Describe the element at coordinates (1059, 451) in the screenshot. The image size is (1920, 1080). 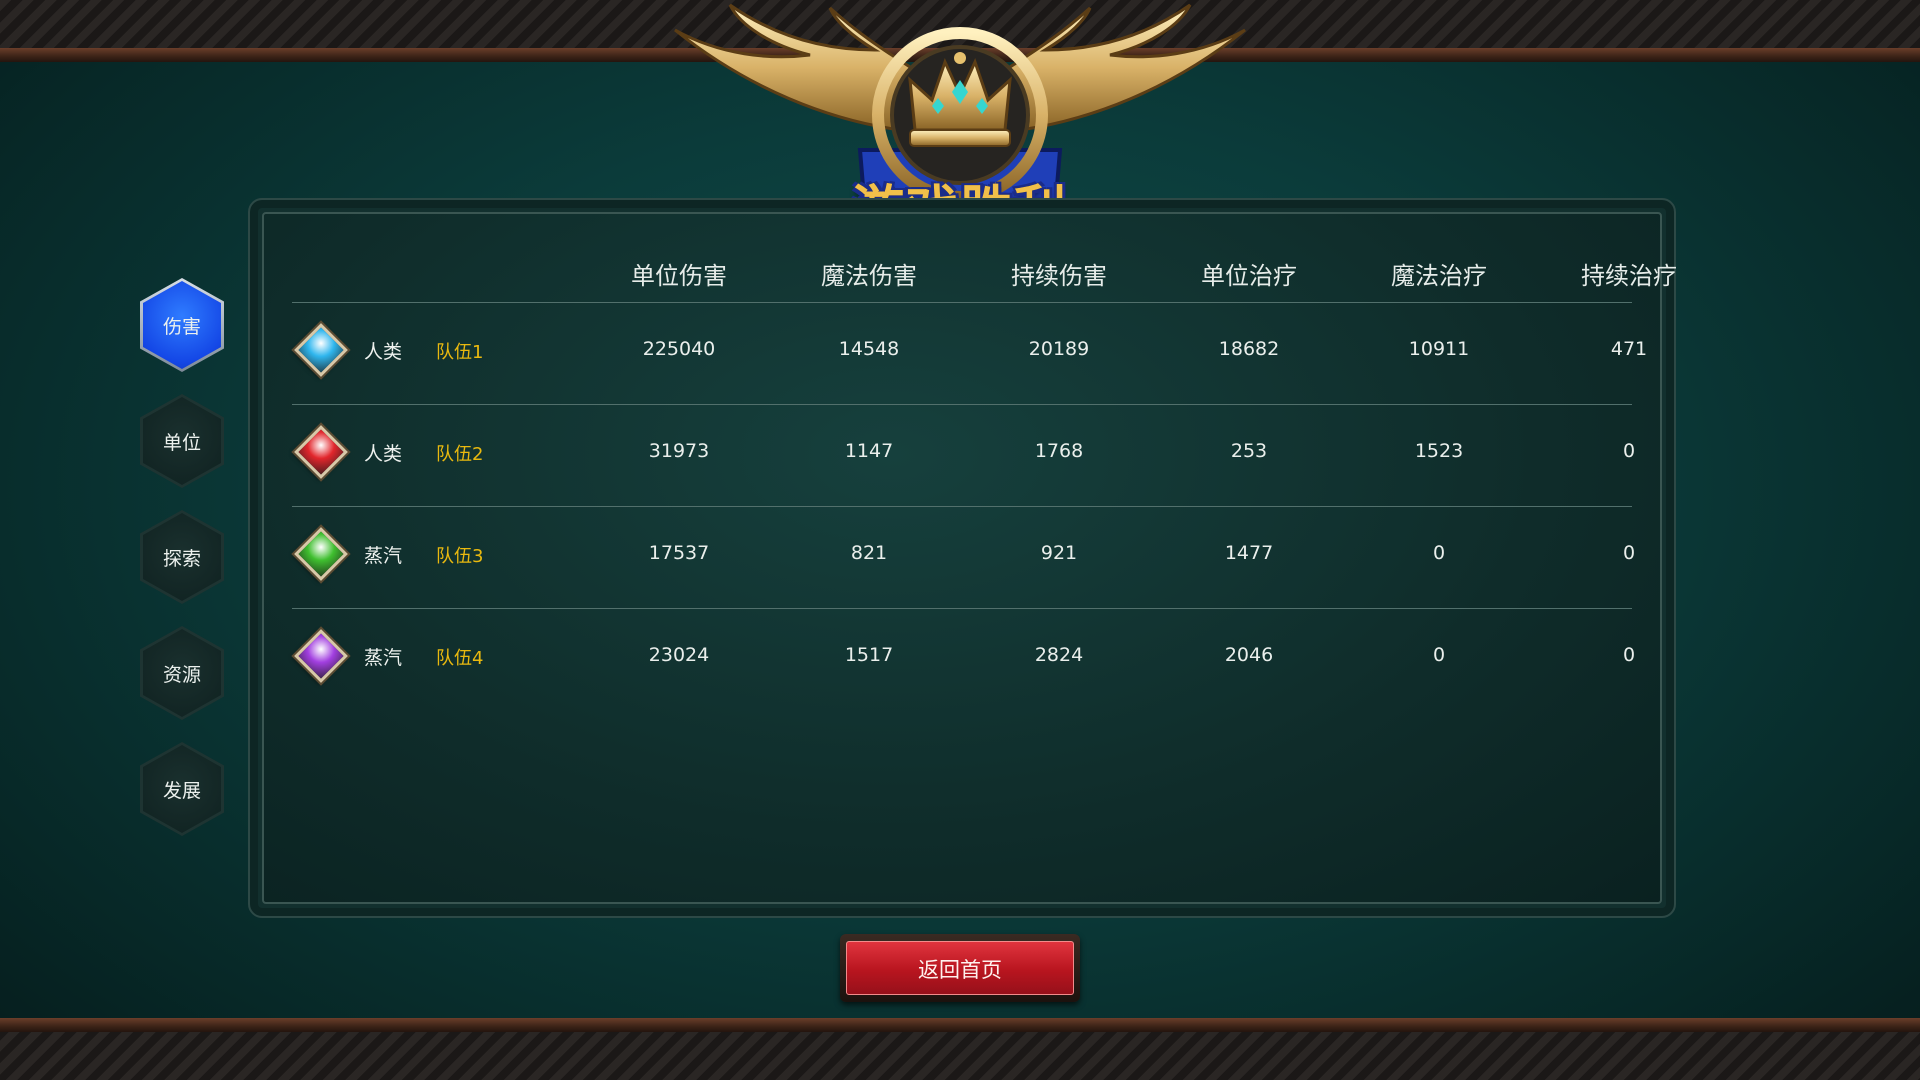
I see `table-cell: 1768` at that location.